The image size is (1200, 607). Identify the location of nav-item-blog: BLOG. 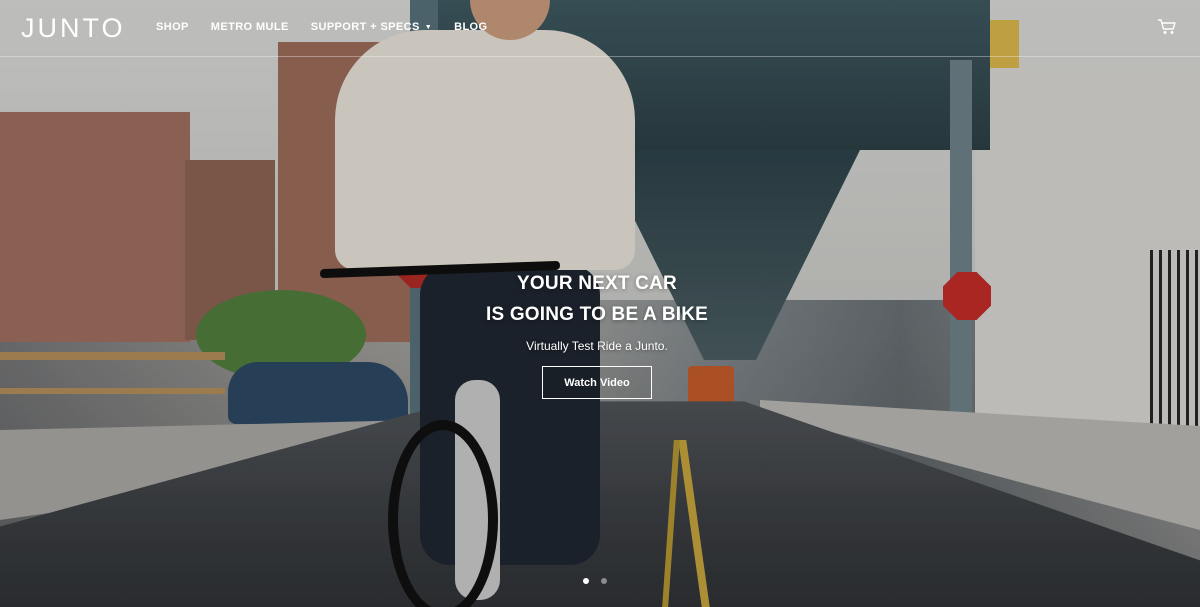
(470, 27).